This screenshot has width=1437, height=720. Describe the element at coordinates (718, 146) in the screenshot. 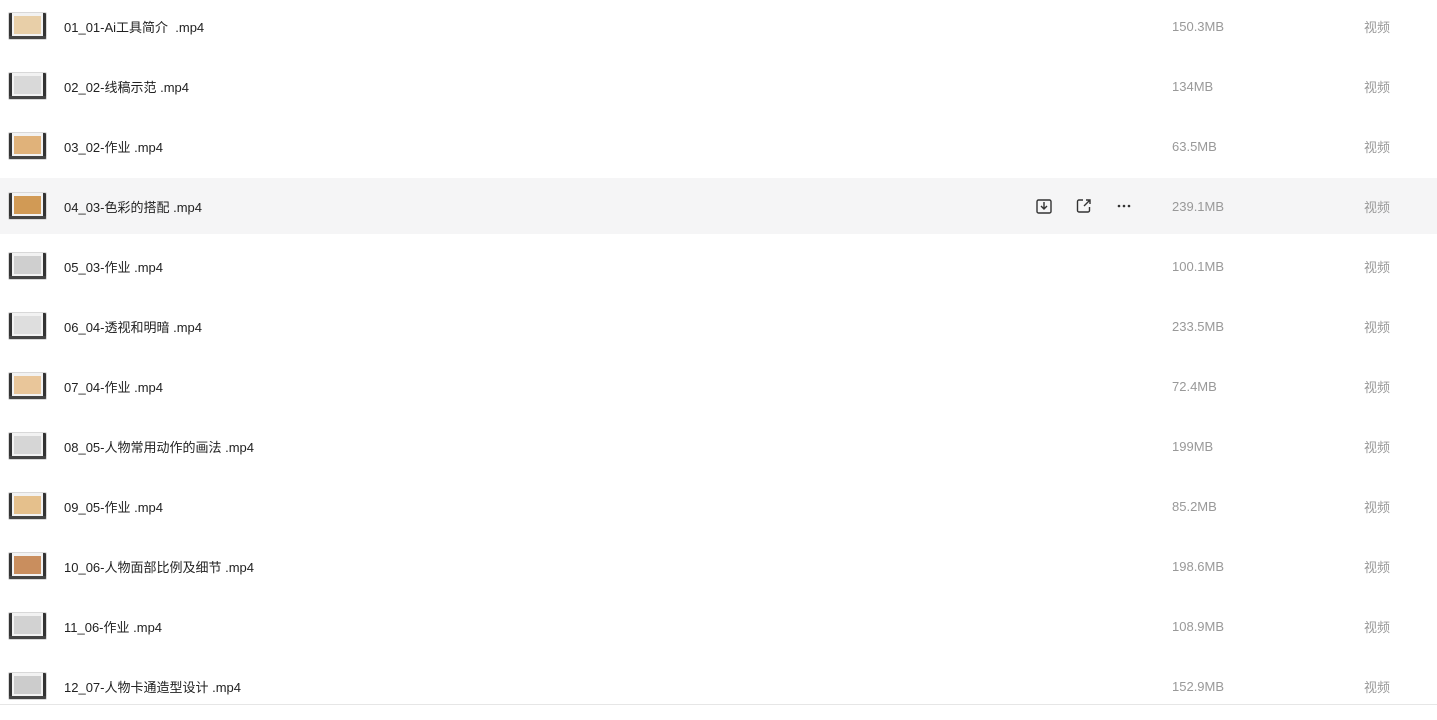

I see `file-row: 03_02-作业 .mp4 63.5MB 视频` at that location.